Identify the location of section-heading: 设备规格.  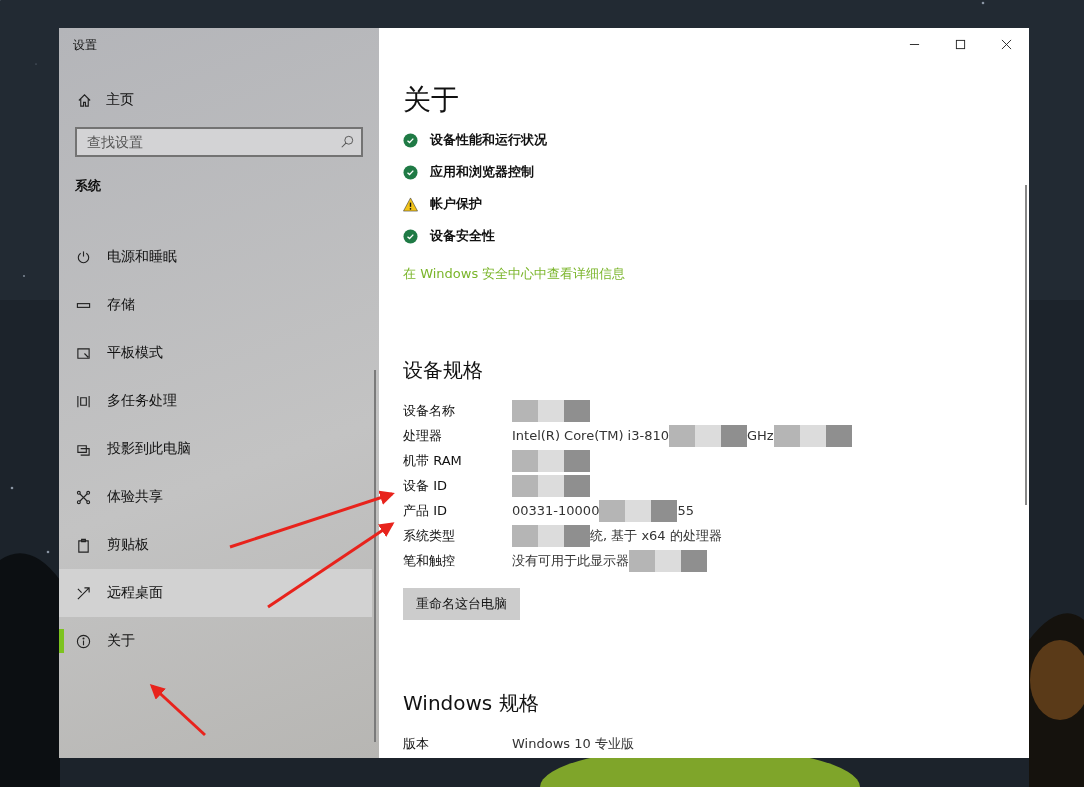
(443, 370).